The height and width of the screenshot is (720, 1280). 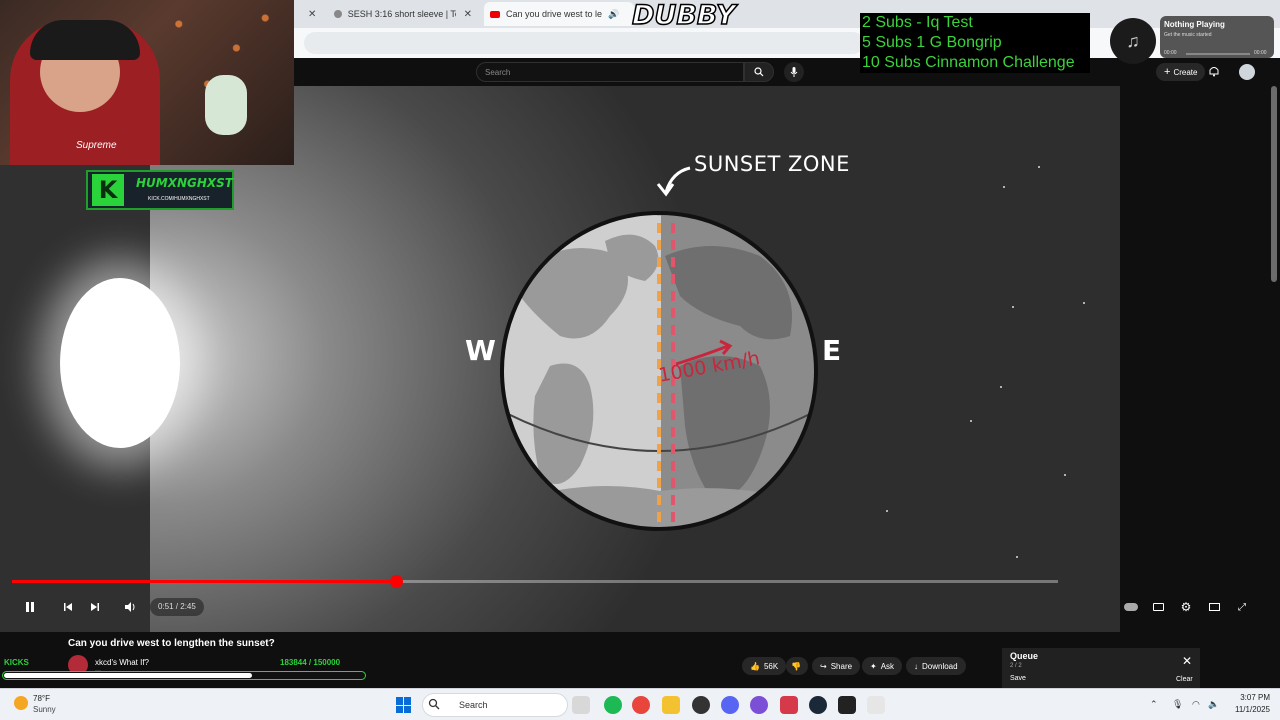 I want to click on snipping-tool-icon, so click(x=876, y=705).